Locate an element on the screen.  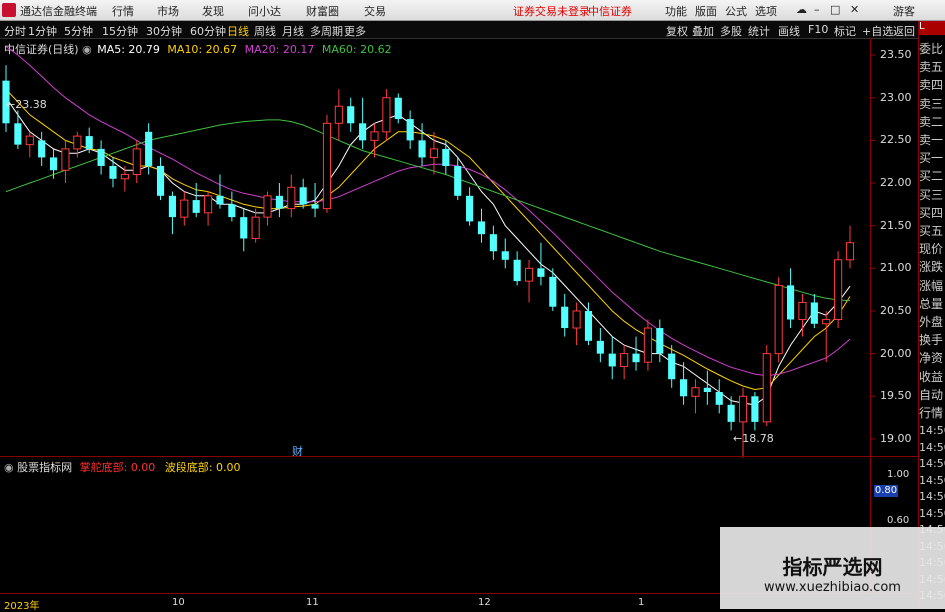
period-5min: 5分钟 is located at coordinates (78, 31).